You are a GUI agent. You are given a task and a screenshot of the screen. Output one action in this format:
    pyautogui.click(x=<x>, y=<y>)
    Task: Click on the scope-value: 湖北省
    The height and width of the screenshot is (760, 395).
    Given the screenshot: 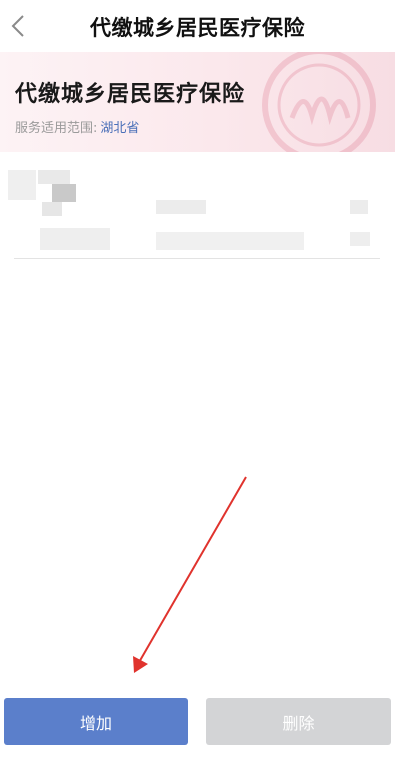 What is the action you would take?
    pyautogui.click(x=120, y=128)
    